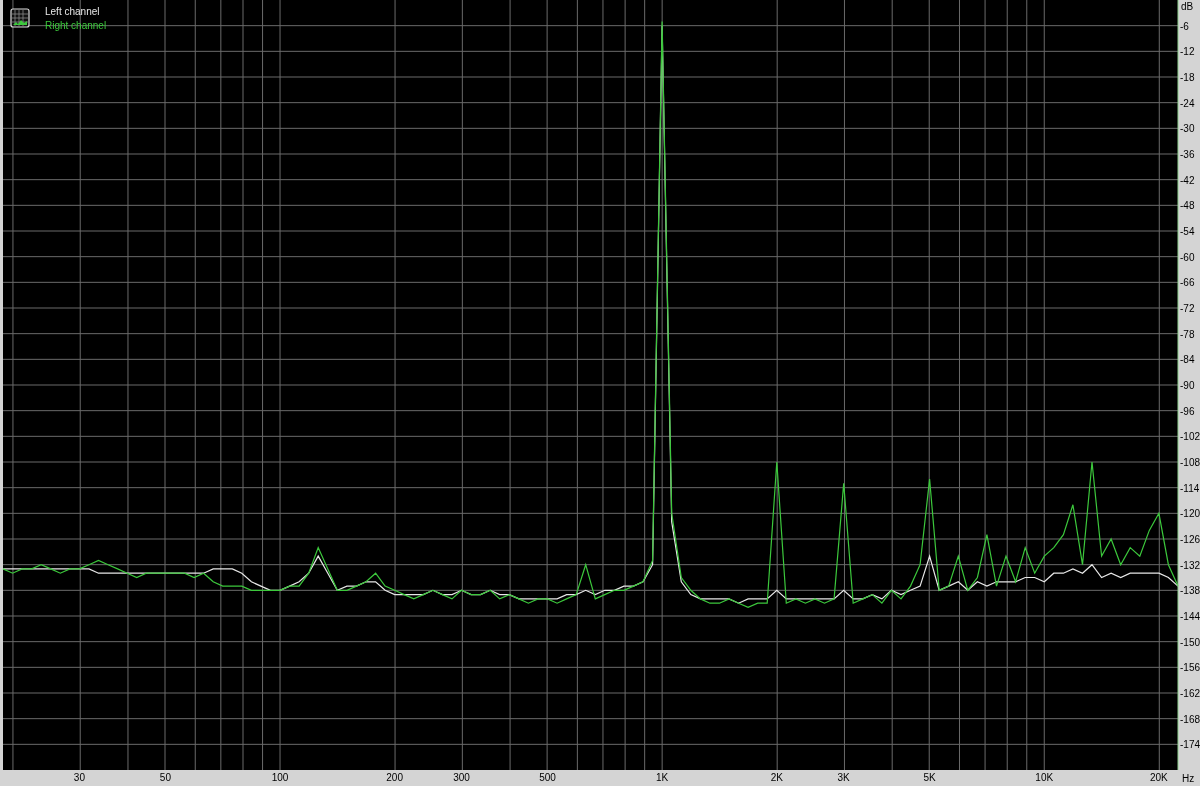 This screenshot has width=1200, height=786. Describe the element at coordinates (1187, 154) in the screenshot. I see `y-tick-label: -36` at that location.